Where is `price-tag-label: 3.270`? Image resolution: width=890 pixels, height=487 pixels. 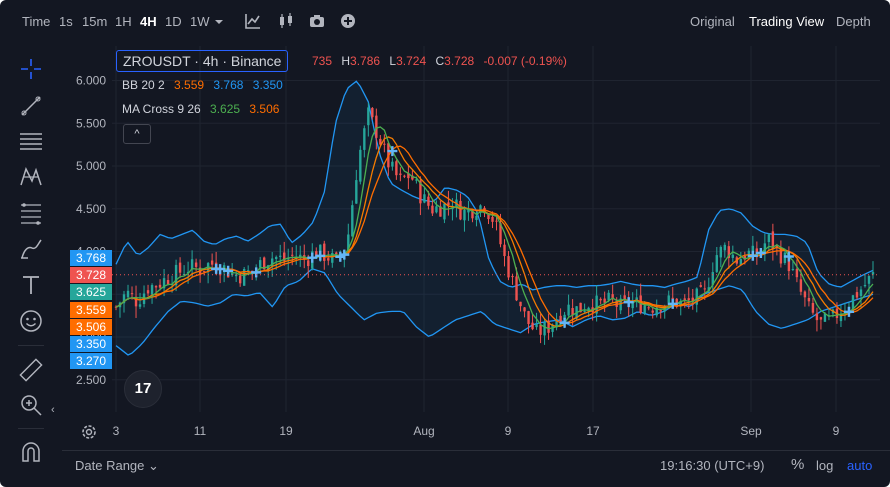
price-tag-label: 3.270 is located at coordinates (91, 361).